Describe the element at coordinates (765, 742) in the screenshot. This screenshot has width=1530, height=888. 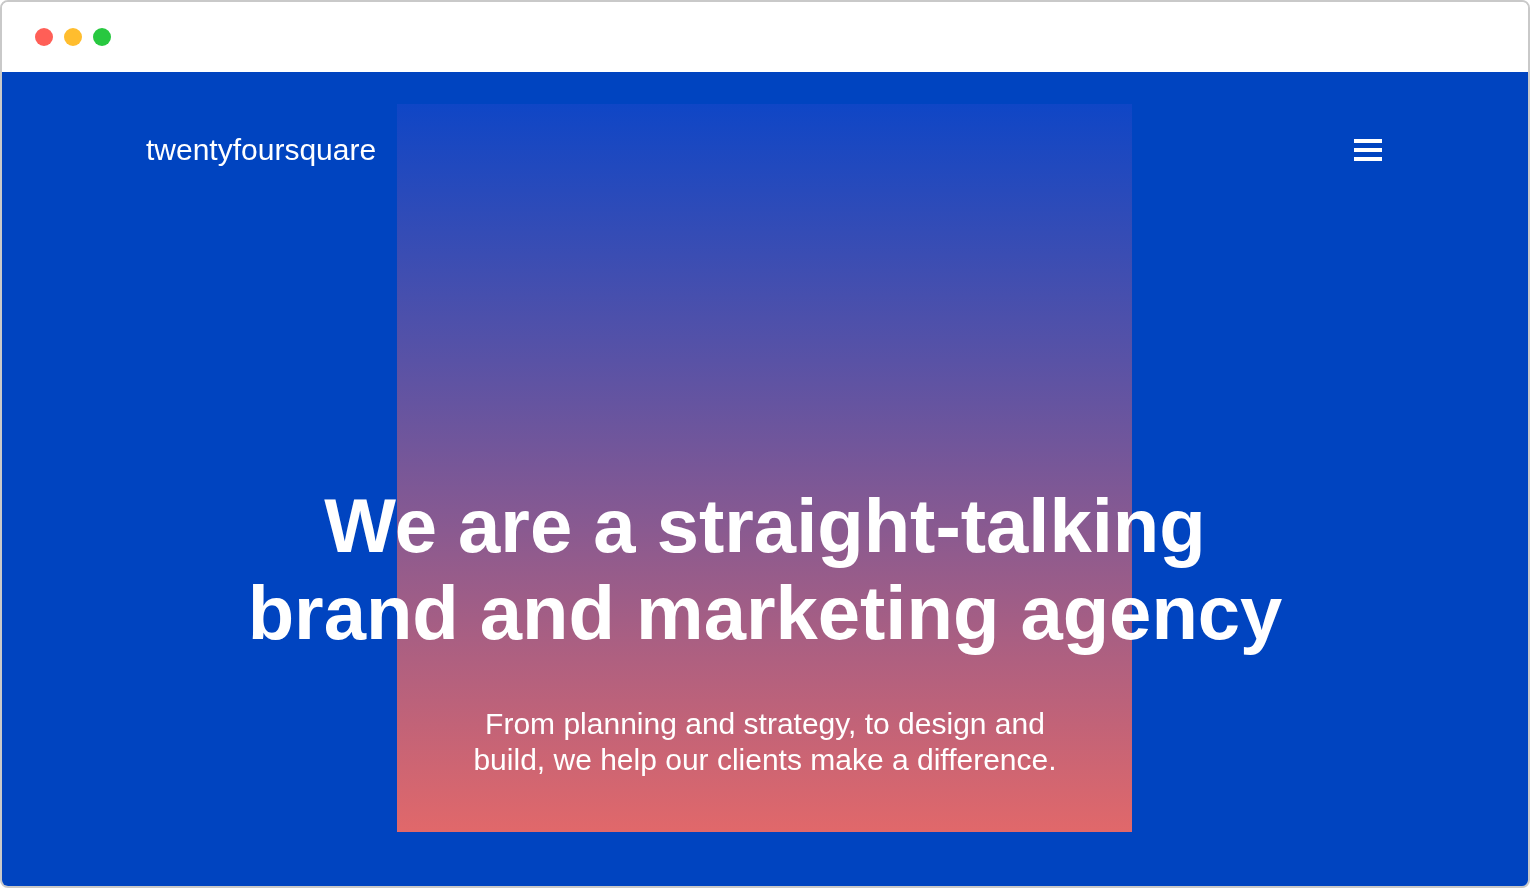
I see `subtitle: From planning and strategy, to design and build, we help our clients make a difference.` at that location.